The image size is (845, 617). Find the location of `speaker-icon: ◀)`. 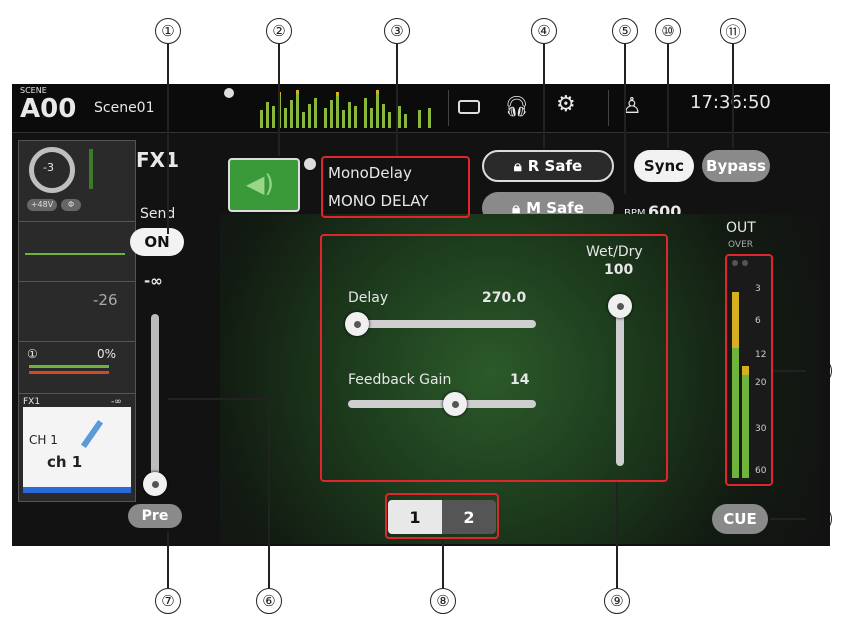

speaker-icon: ◀) is located at coordinates (260, 184).